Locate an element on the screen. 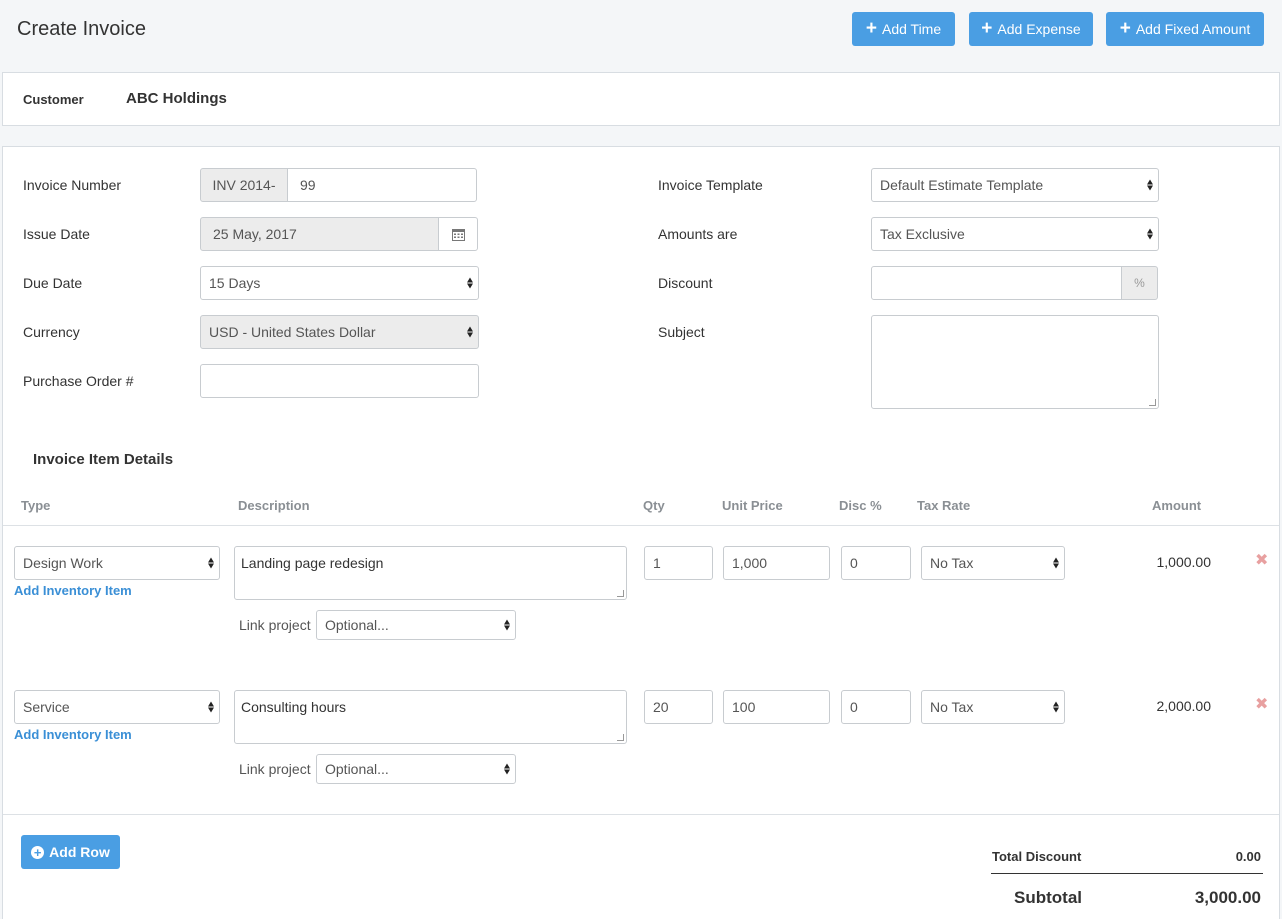 The width and height of the screenshot is (1282, 919). currency-value: USD - United States Dollar is located at coordinates (292, 332).